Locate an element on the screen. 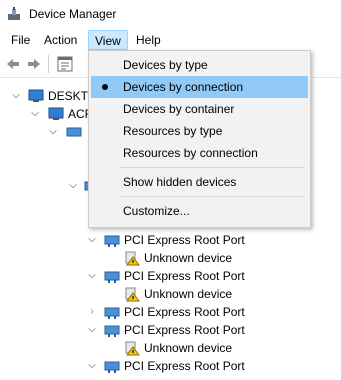 The height and width of the screenshot is (380, 341). back-icon is located at coordinates (13, 64).